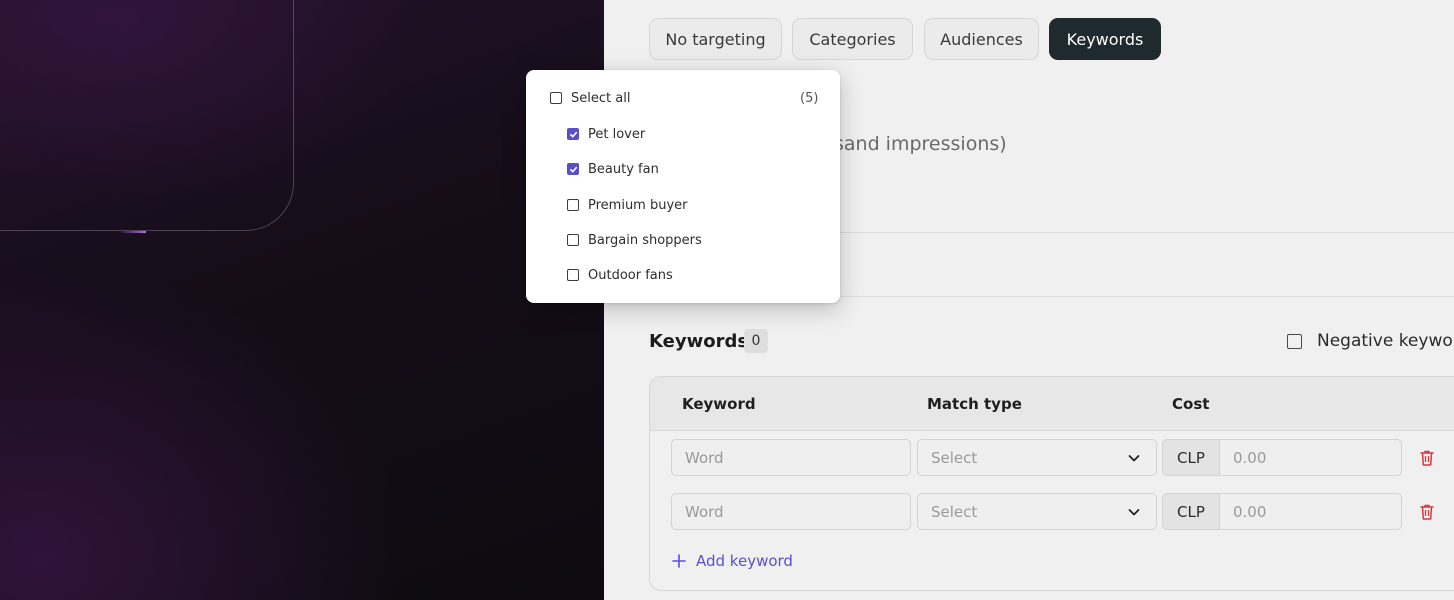  Describe the element at coordinates (715, 39) in the screenshot. I see `tab-no-targeting: No targeting` at that location.